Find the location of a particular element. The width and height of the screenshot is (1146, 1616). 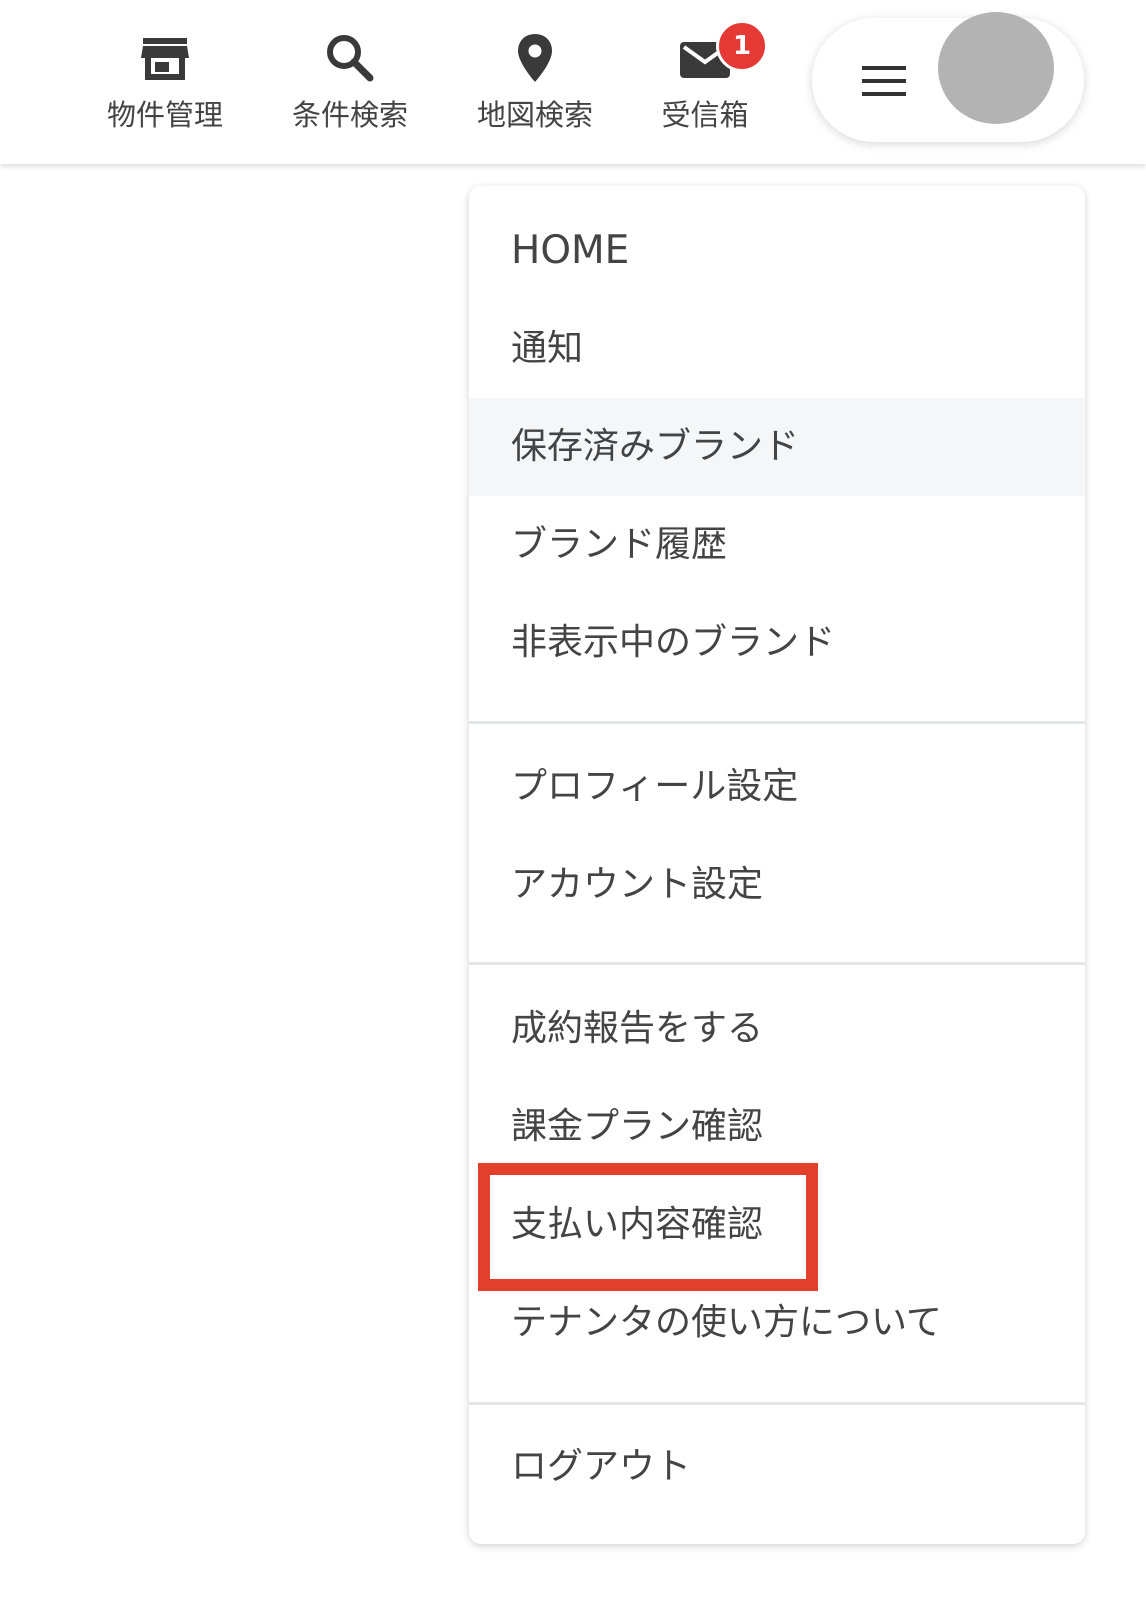

menu-item-brand-history: ブランド履歴 is located at coordinates (777, 545).